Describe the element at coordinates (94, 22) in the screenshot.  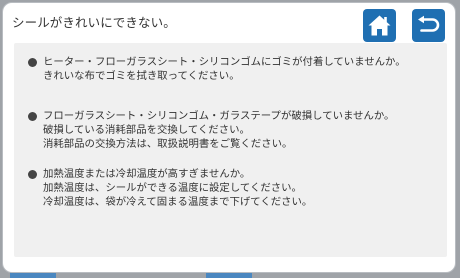
I see `dialog-title: シールがきれいにできない。` at that location.